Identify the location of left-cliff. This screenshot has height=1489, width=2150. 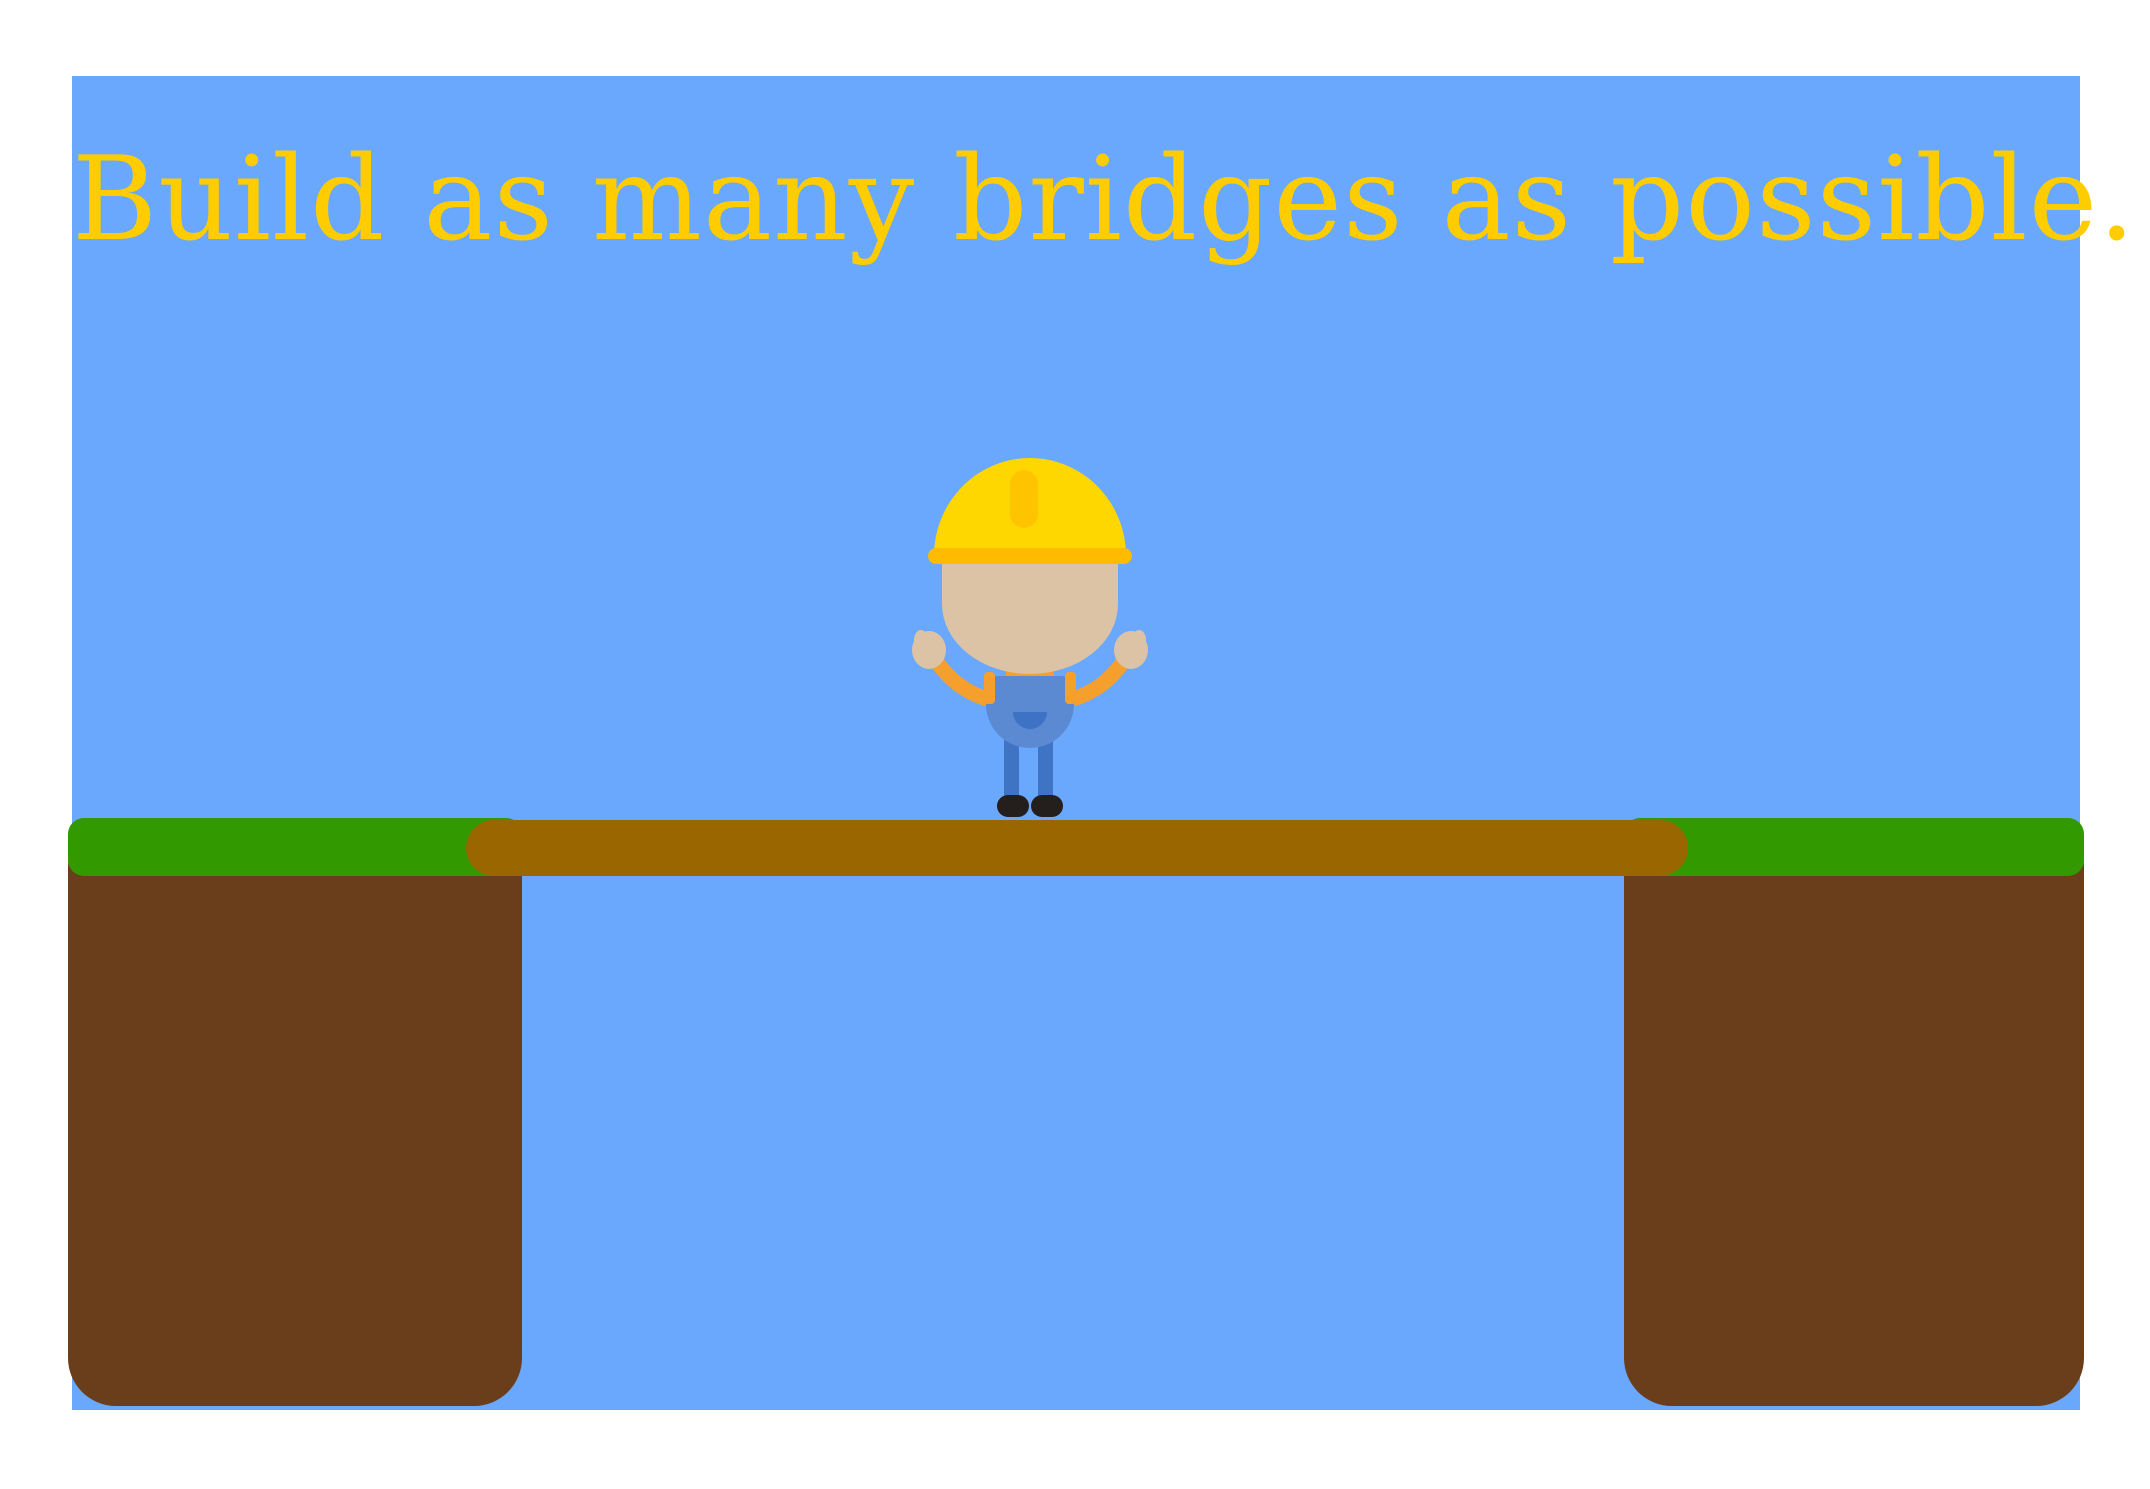
(295, 1112).